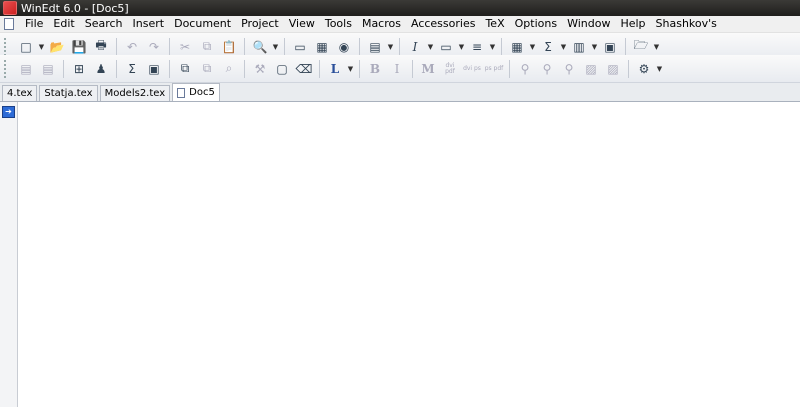 This screenshot has width=800, height=407. I want to click on ps-pdf-icon: ps pdf, so click(494, 69).